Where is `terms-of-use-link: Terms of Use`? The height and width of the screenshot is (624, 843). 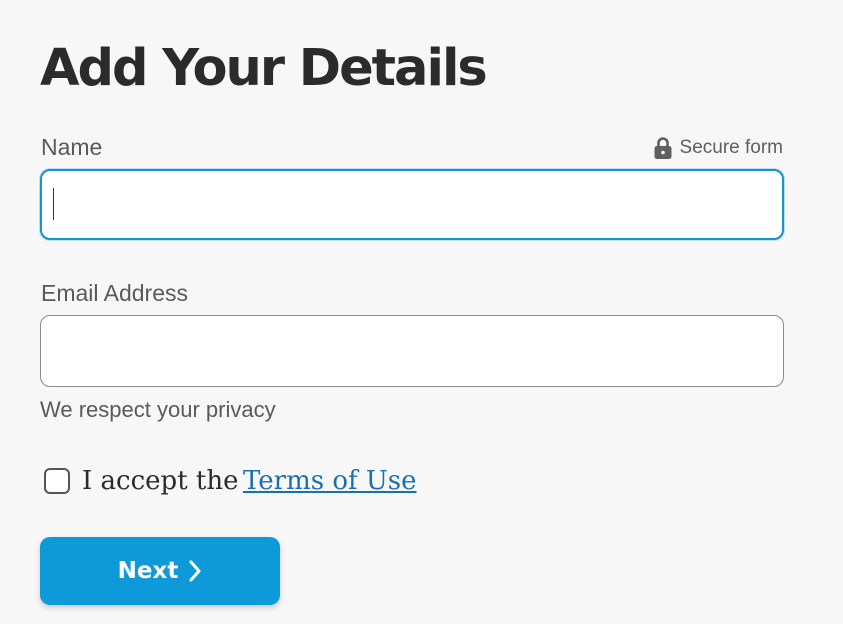 terms-of-use-link: Terms of Use is located at coordinates (330, 481).